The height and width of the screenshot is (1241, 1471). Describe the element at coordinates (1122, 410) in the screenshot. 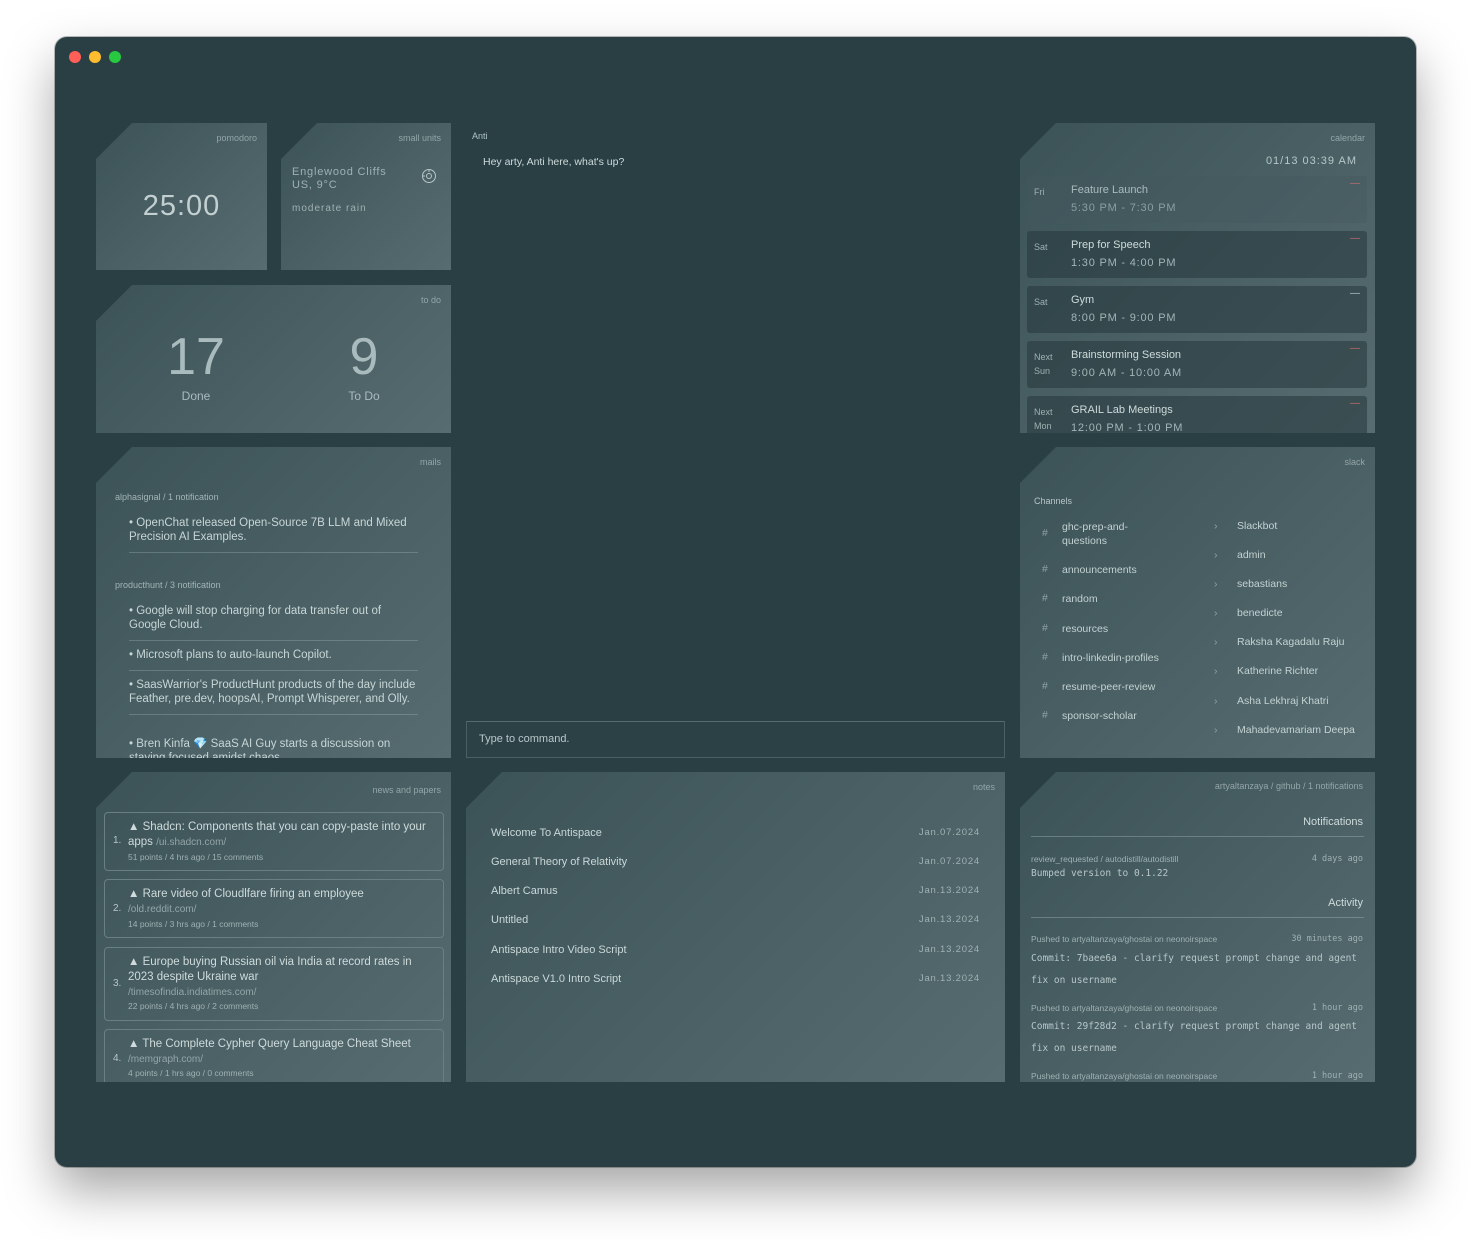

I see `event-name: GRAIL Lab Meetings` at that location.